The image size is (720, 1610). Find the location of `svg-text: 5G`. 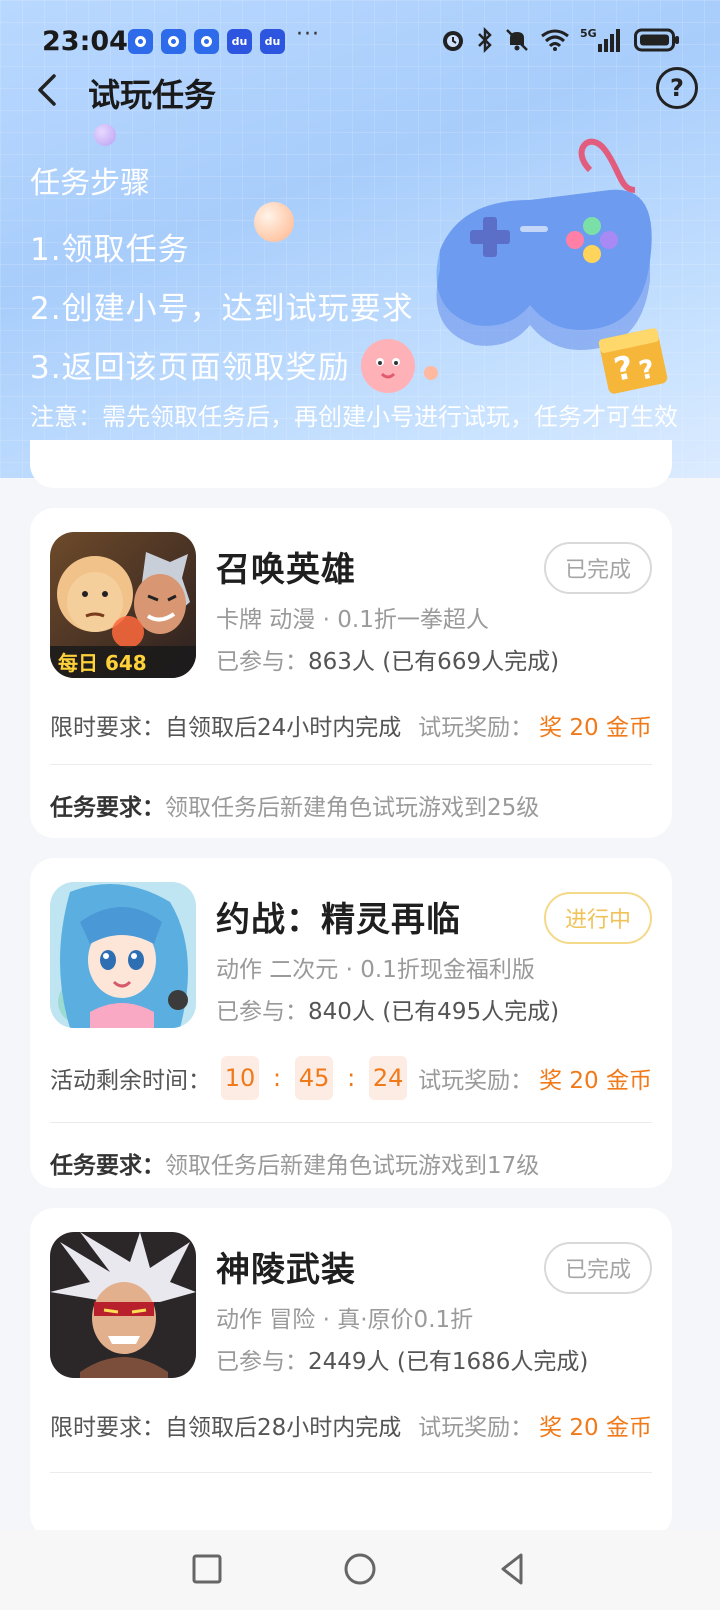

svg-text: 5G is located at coordinates (588, 33).